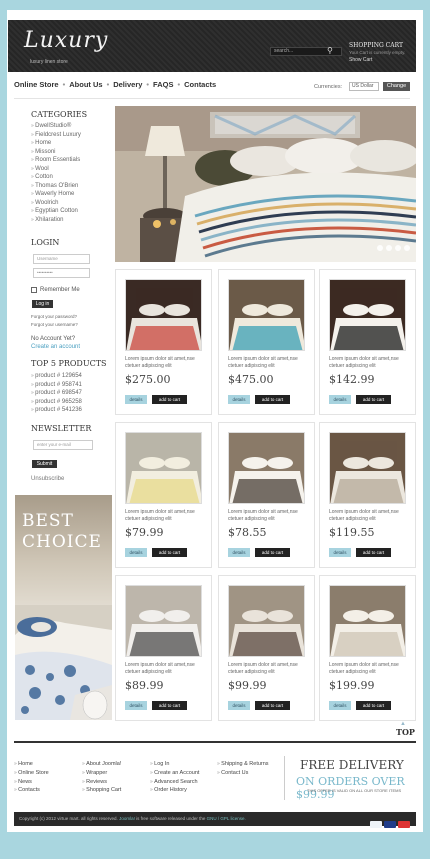 This screenshot has width=430, height=859. What do you see at coordinates (56, 160) in the screenshot?
I see `category-item: Room Essentials` at bounding box center [56, 160].